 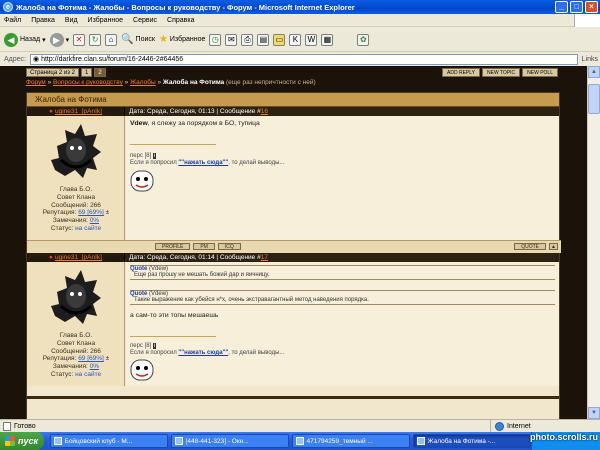 I want to click on message-number-link: 17, so click(x=264, y=257).